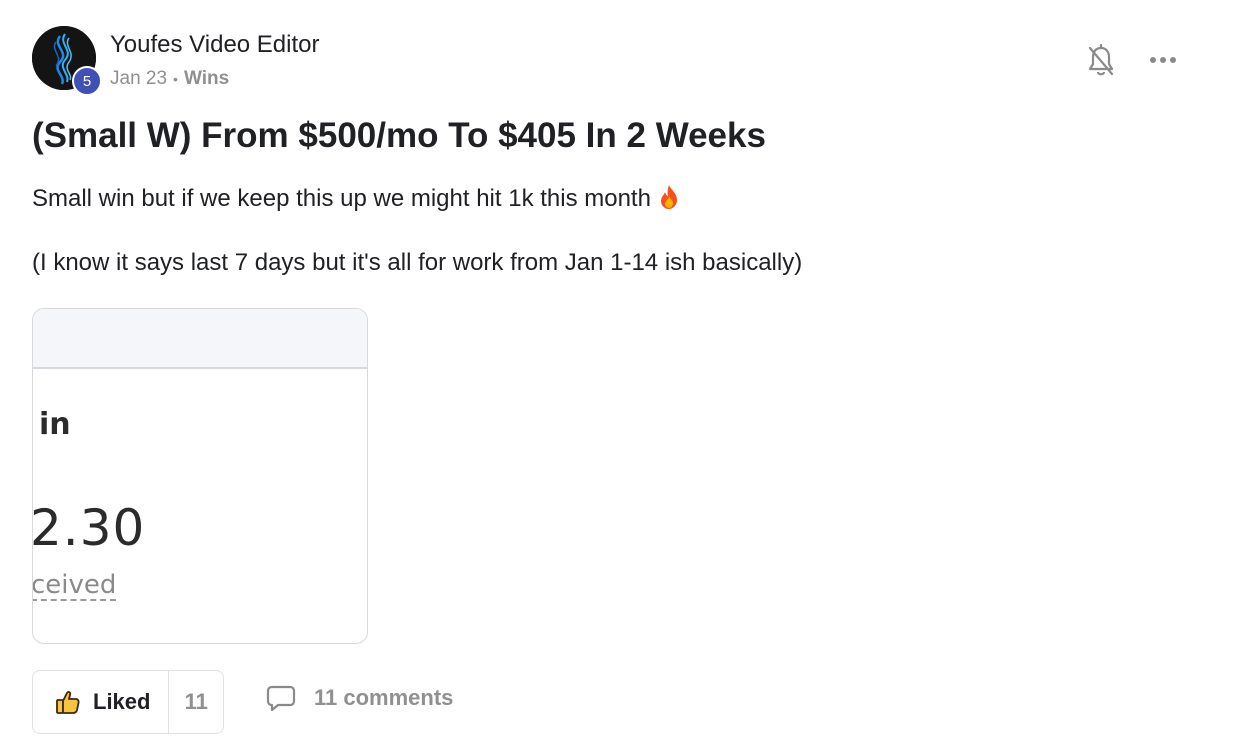 This screenshot has width=1238, height=750. Describe the element at coordinates (196, 702) in the screenshot. I see `like-count: 11` at that location.